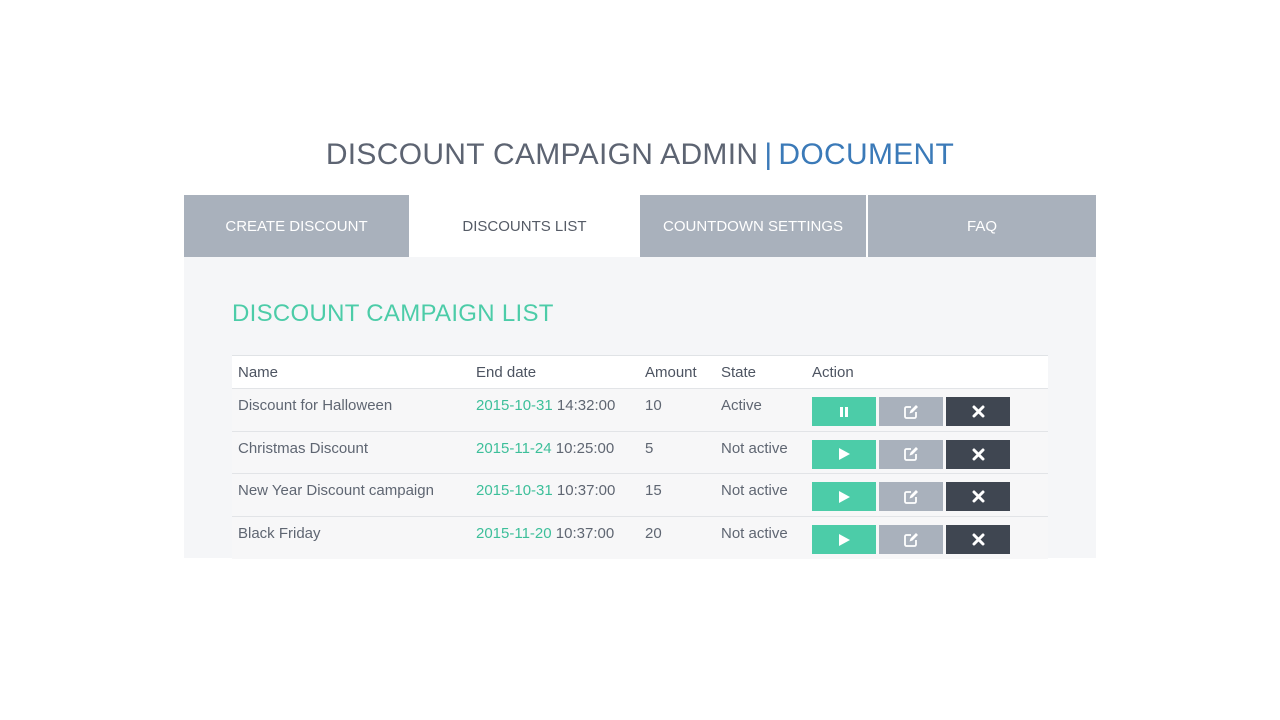 This screenshot has height=720, width=1280. What do you see at coordinates (653, 406) in the screenshot?
I see `row-amount: 10` at bounding box center [653, 406].